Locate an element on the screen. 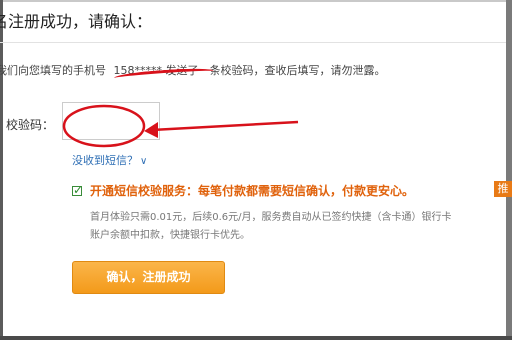  sms-service-title: 开通短信校验服务：每笔付款都需要短信确认，付款更安心。 is located at coordinates (252, 191).